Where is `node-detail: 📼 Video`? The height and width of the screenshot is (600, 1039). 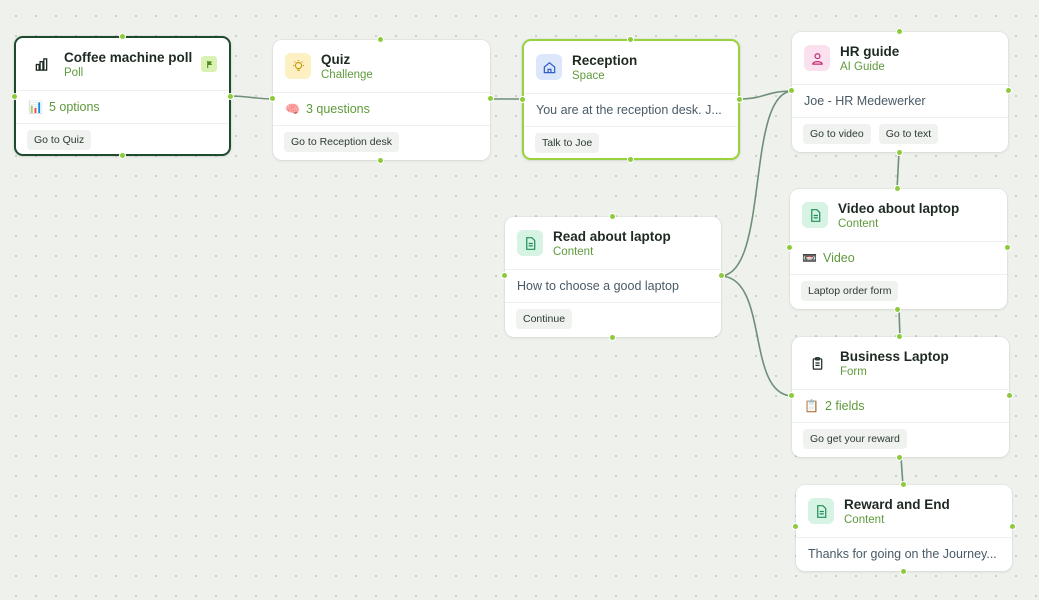 node-detail: 📼 Video is located at coordinates (898, 257).